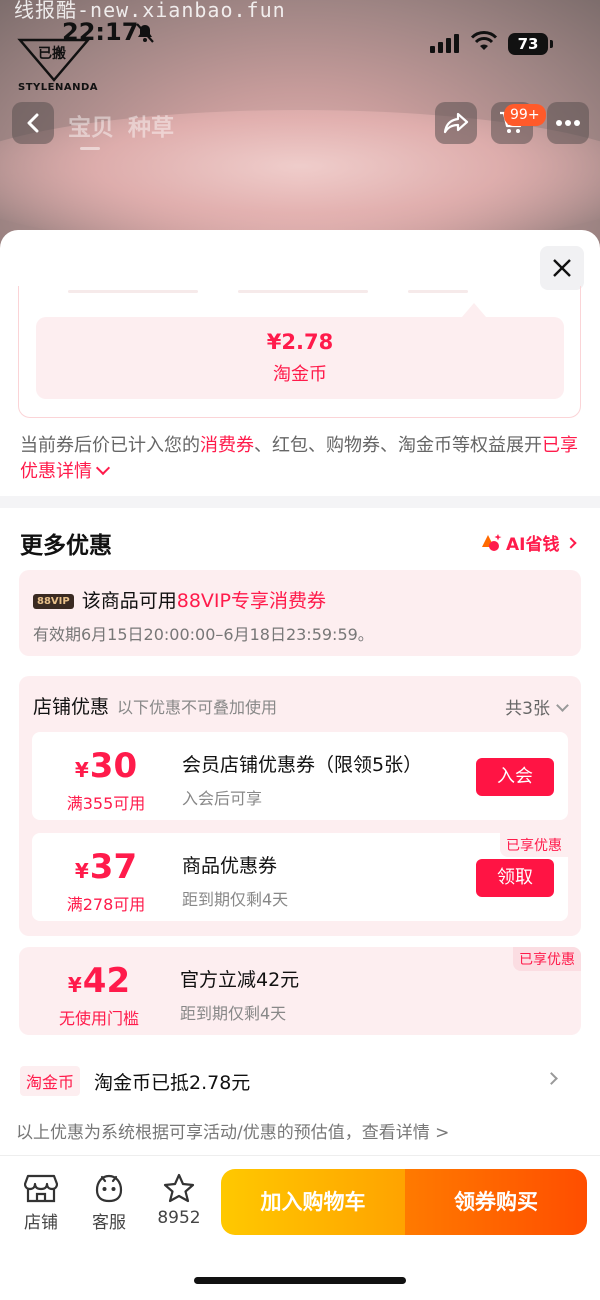 This screenshot has height=1300, width=600. What do you see at coordinates (240, 980) in the screenshot?
I see `discount-title: 官方立减42元` at bounding box center [240, 980].